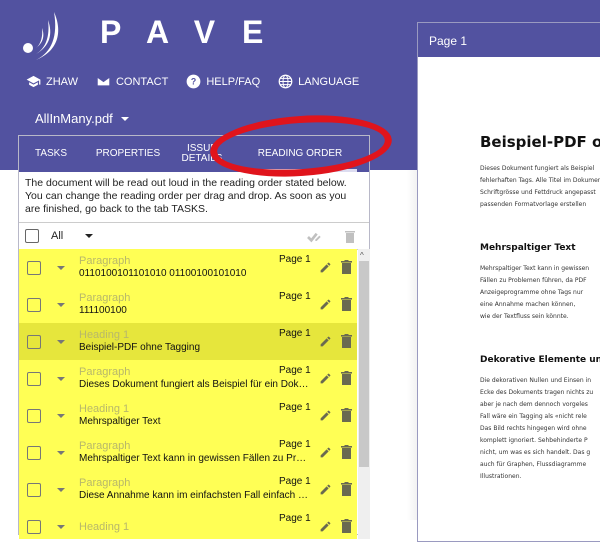 Image resolution: width=600 pixels, height=542 pixels. I want to click on pdf-text-line: Anzeigeprogramme ohne Tags nur, so click(532, 292).